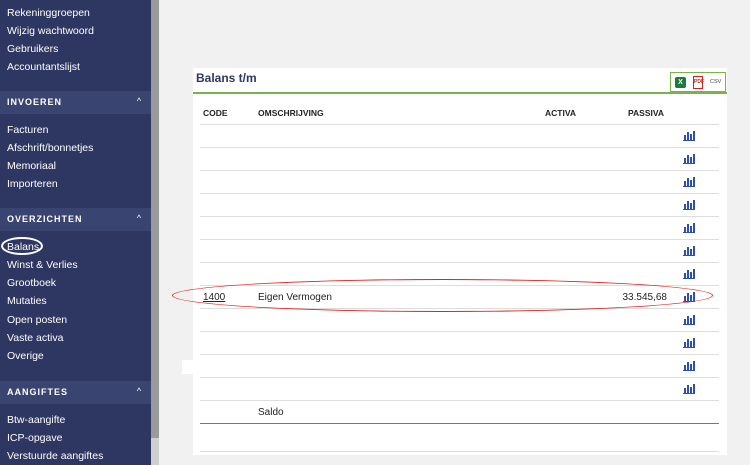 The height and width of the screenshot is (465, 750). Describe the element at coordinates (561, 113) in the screenshot. I see `column-header-activa: ACTIVA` at that location.